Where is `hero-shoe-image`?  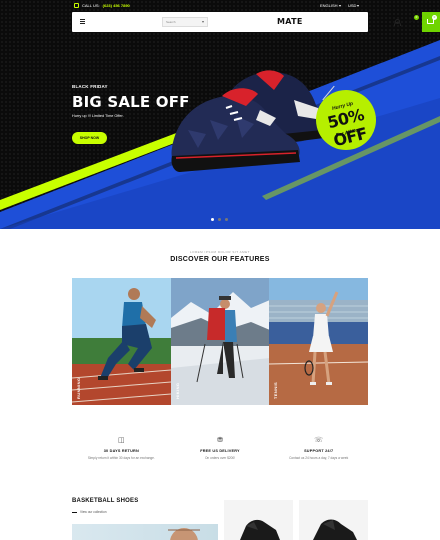 hero-shoe-image is located at coordinates (248, 121).